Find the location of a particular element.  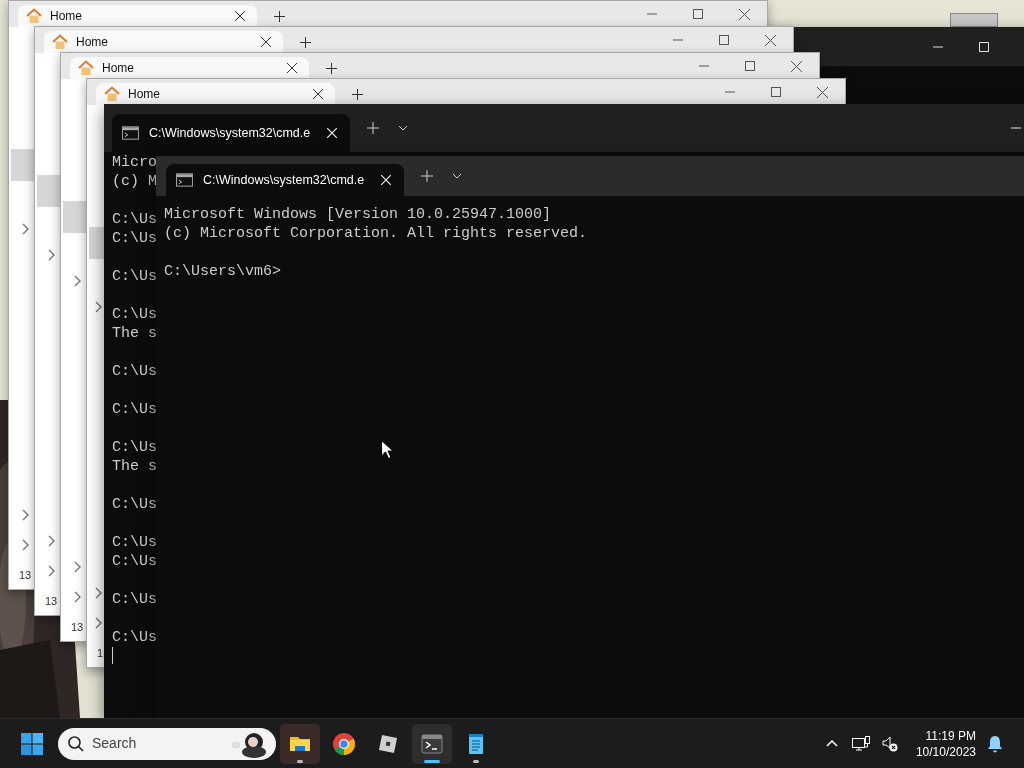

clock-date: 10/10/2023 is located at coordinates (945, 751).